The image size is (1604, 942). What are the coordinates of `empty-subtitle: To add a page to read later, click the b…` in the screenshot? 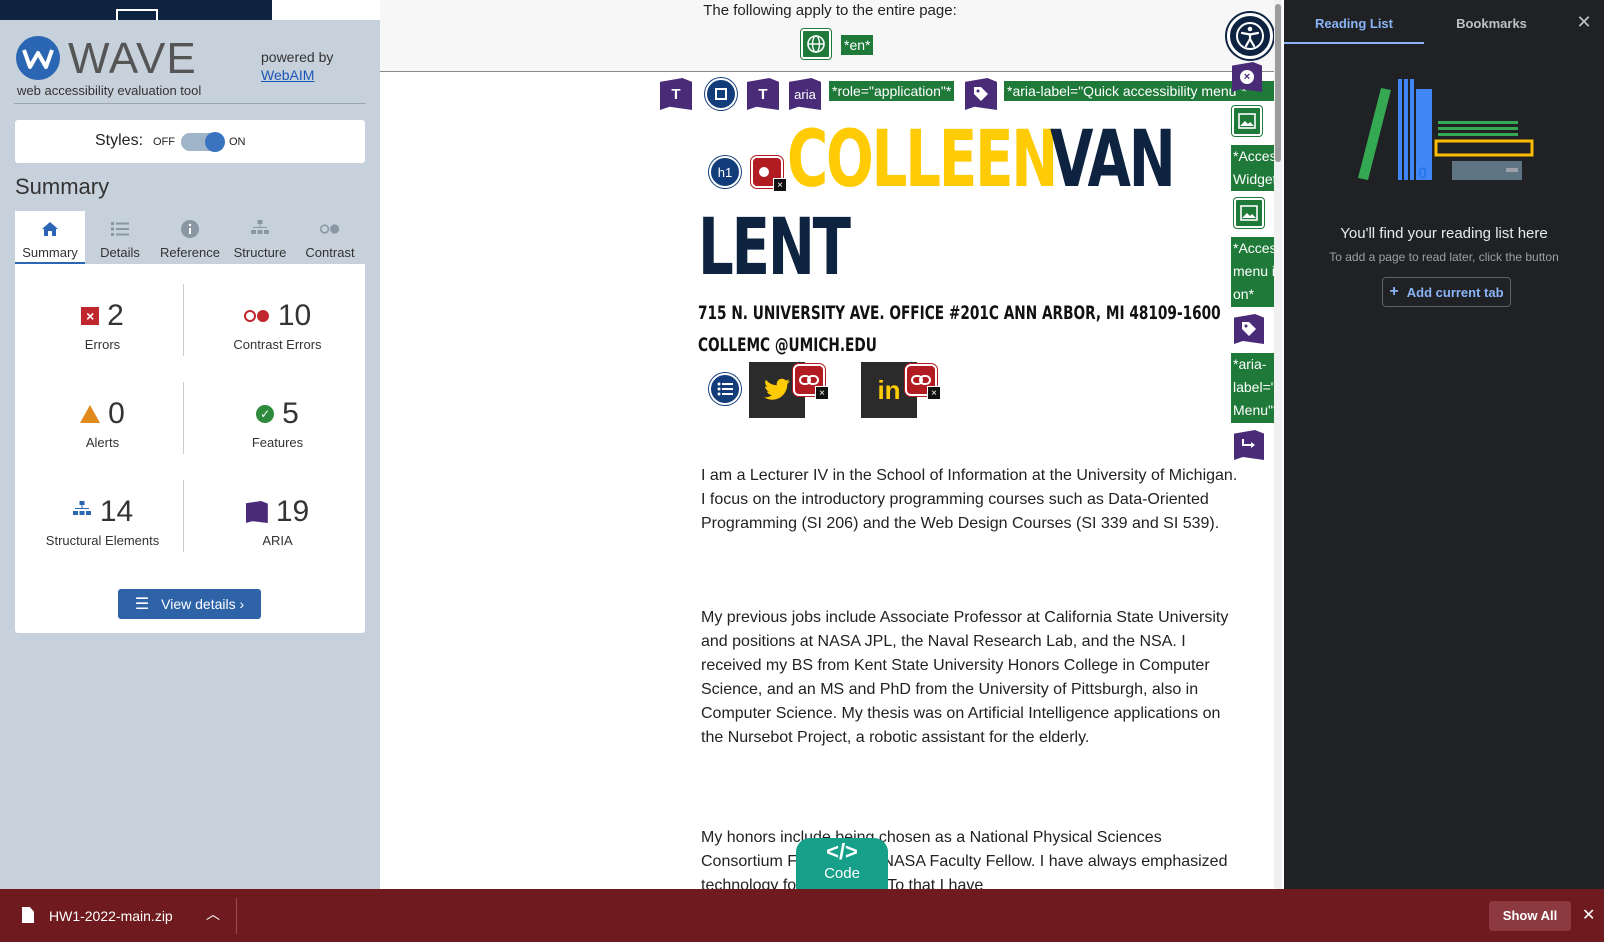 It's located at (1444, 257).